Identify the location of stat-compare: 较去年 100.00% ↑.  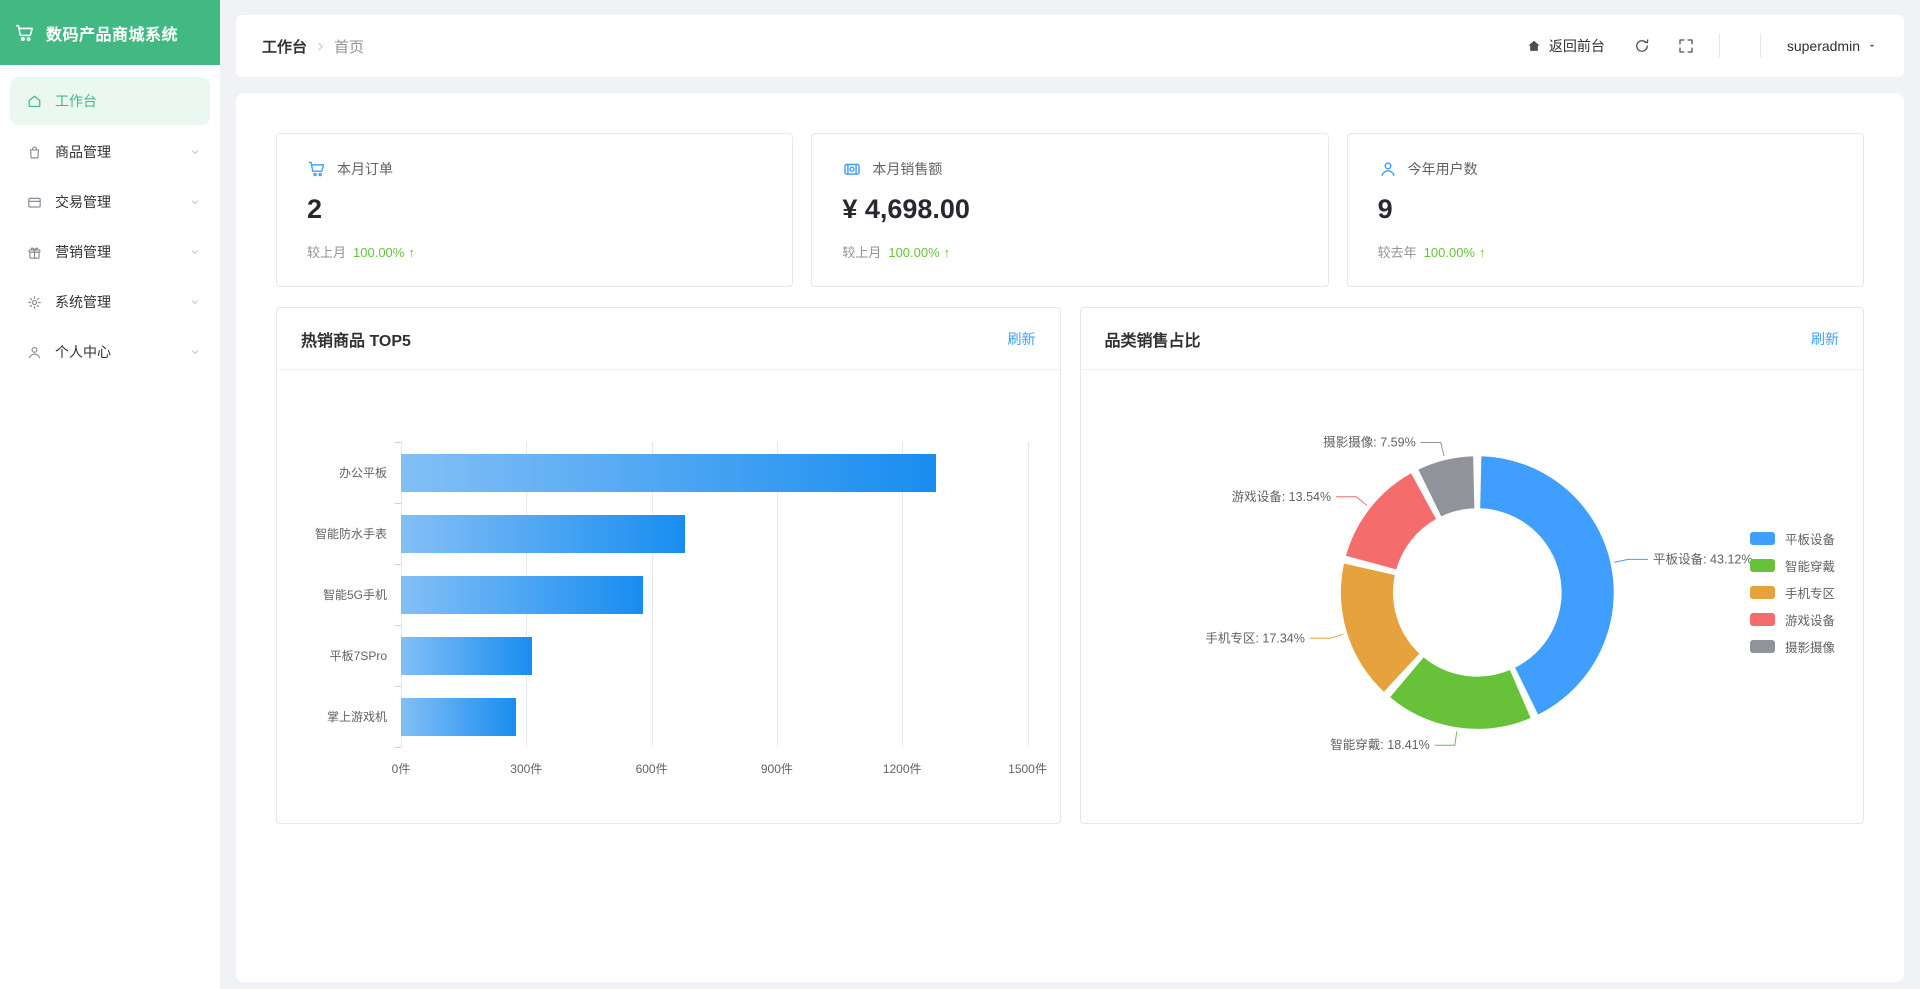
(1605, 251).